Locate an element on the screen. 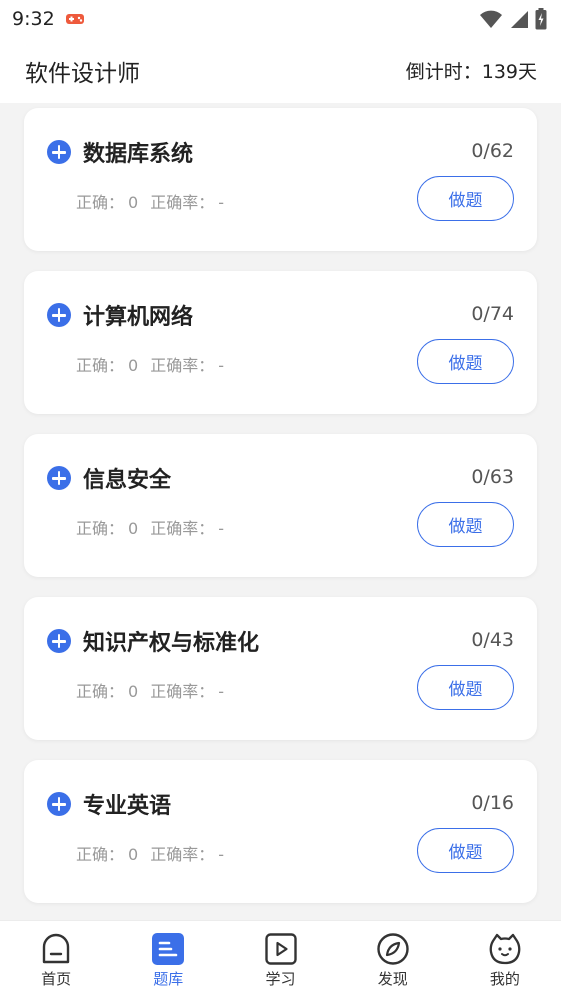 The image size is (561, 999). tab-question-bank: 题库 is located at coordinates (168, 960).